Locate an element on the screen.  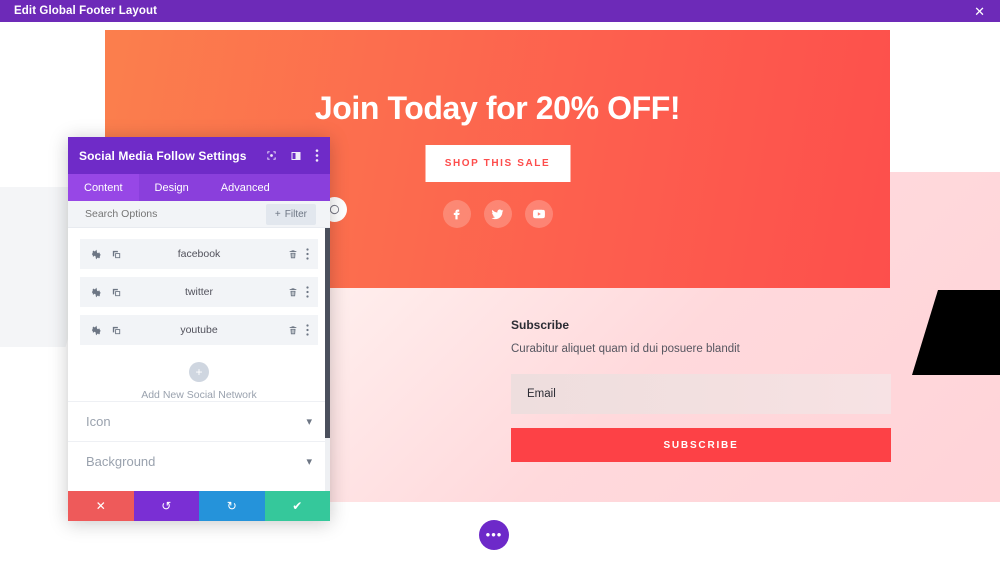
section-icon: Icon ▾ is located at coordinates (199, 421).